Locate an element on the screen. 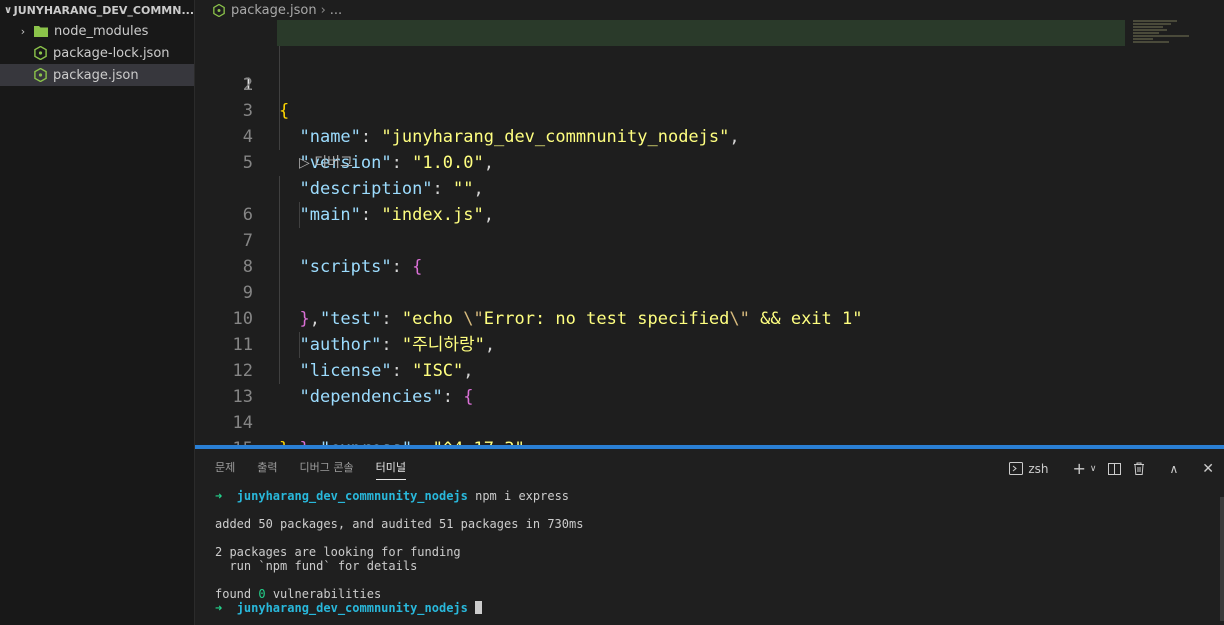  plus-icon: + is located at coordinates (1079, 468).